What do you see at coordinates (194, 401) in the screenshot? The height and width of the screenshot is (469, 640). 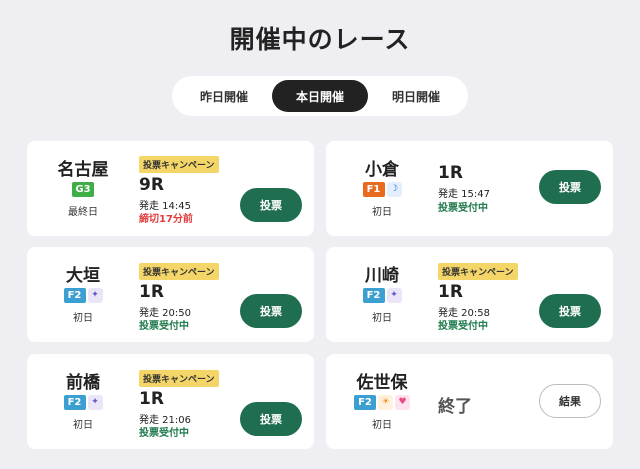 I see `race-info: 投票キャンペーン 1R 発走 21:06 投票受付中` at bounding box center [194, 401].